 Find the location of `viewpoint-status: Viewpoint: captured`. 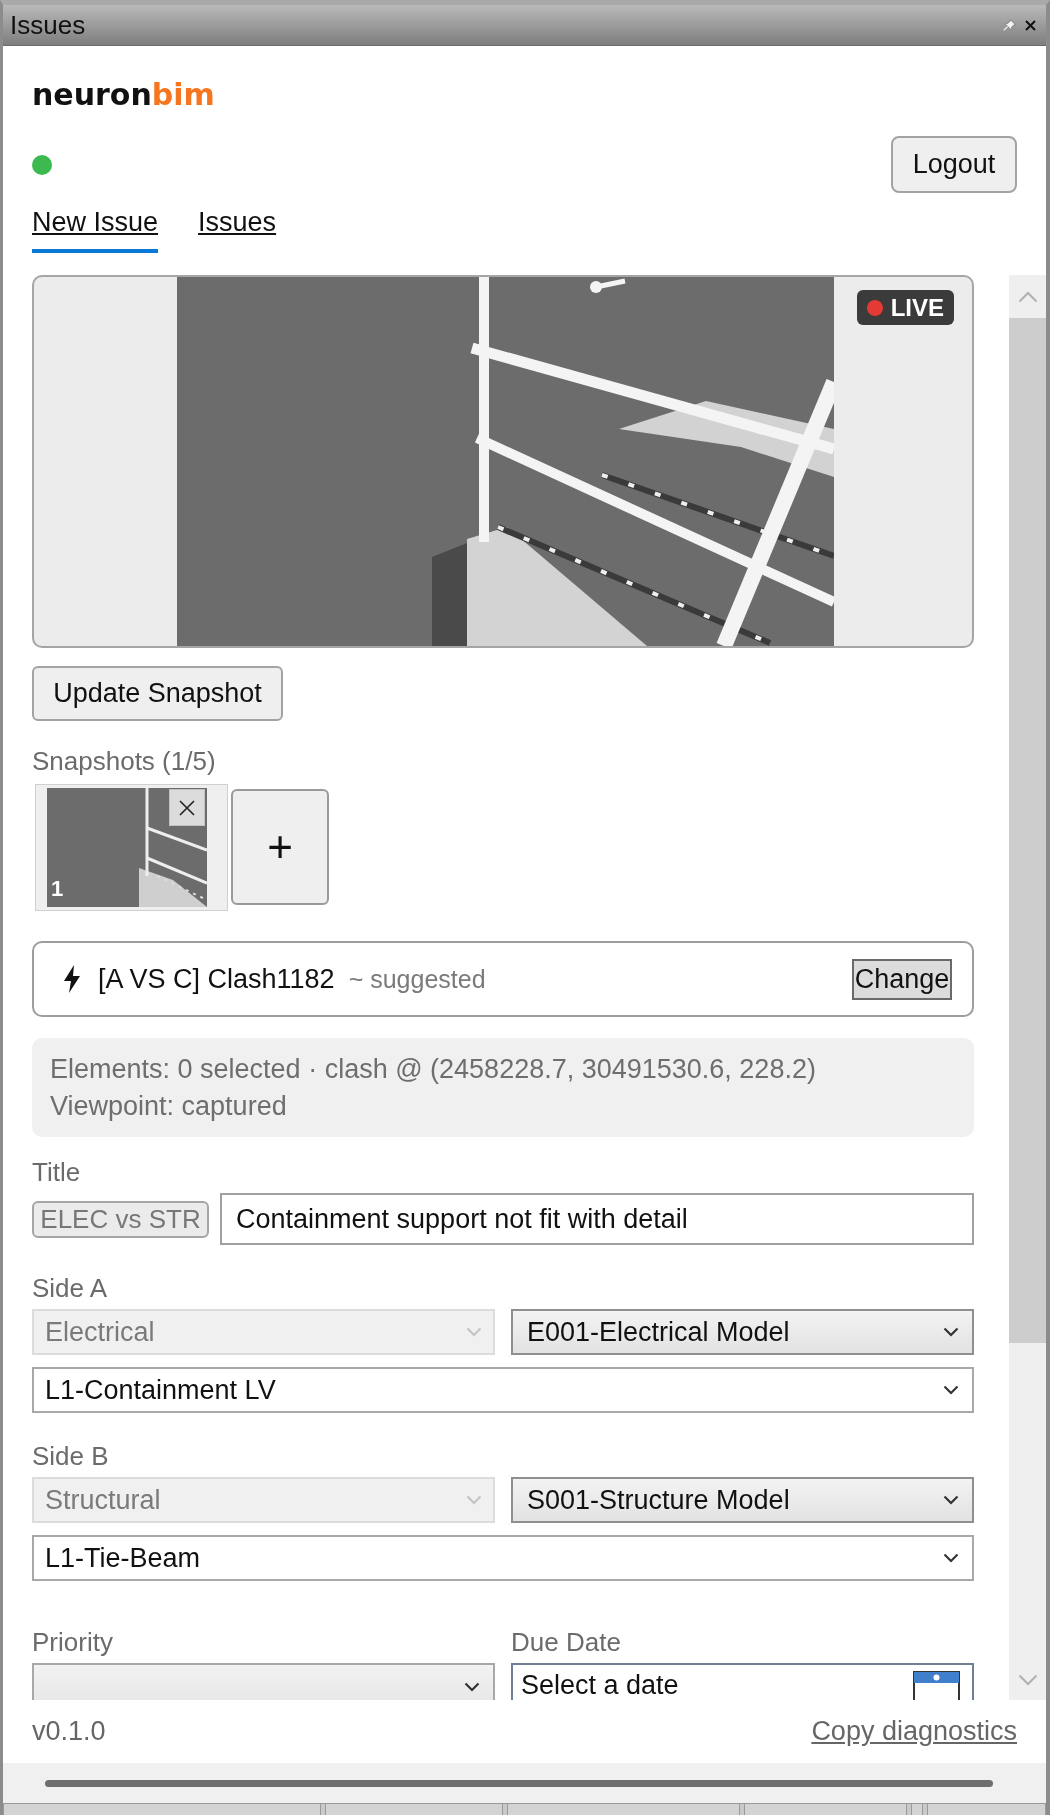

viewpoint-status: Viewpoint: captured is located at coordinates (168, 1106).